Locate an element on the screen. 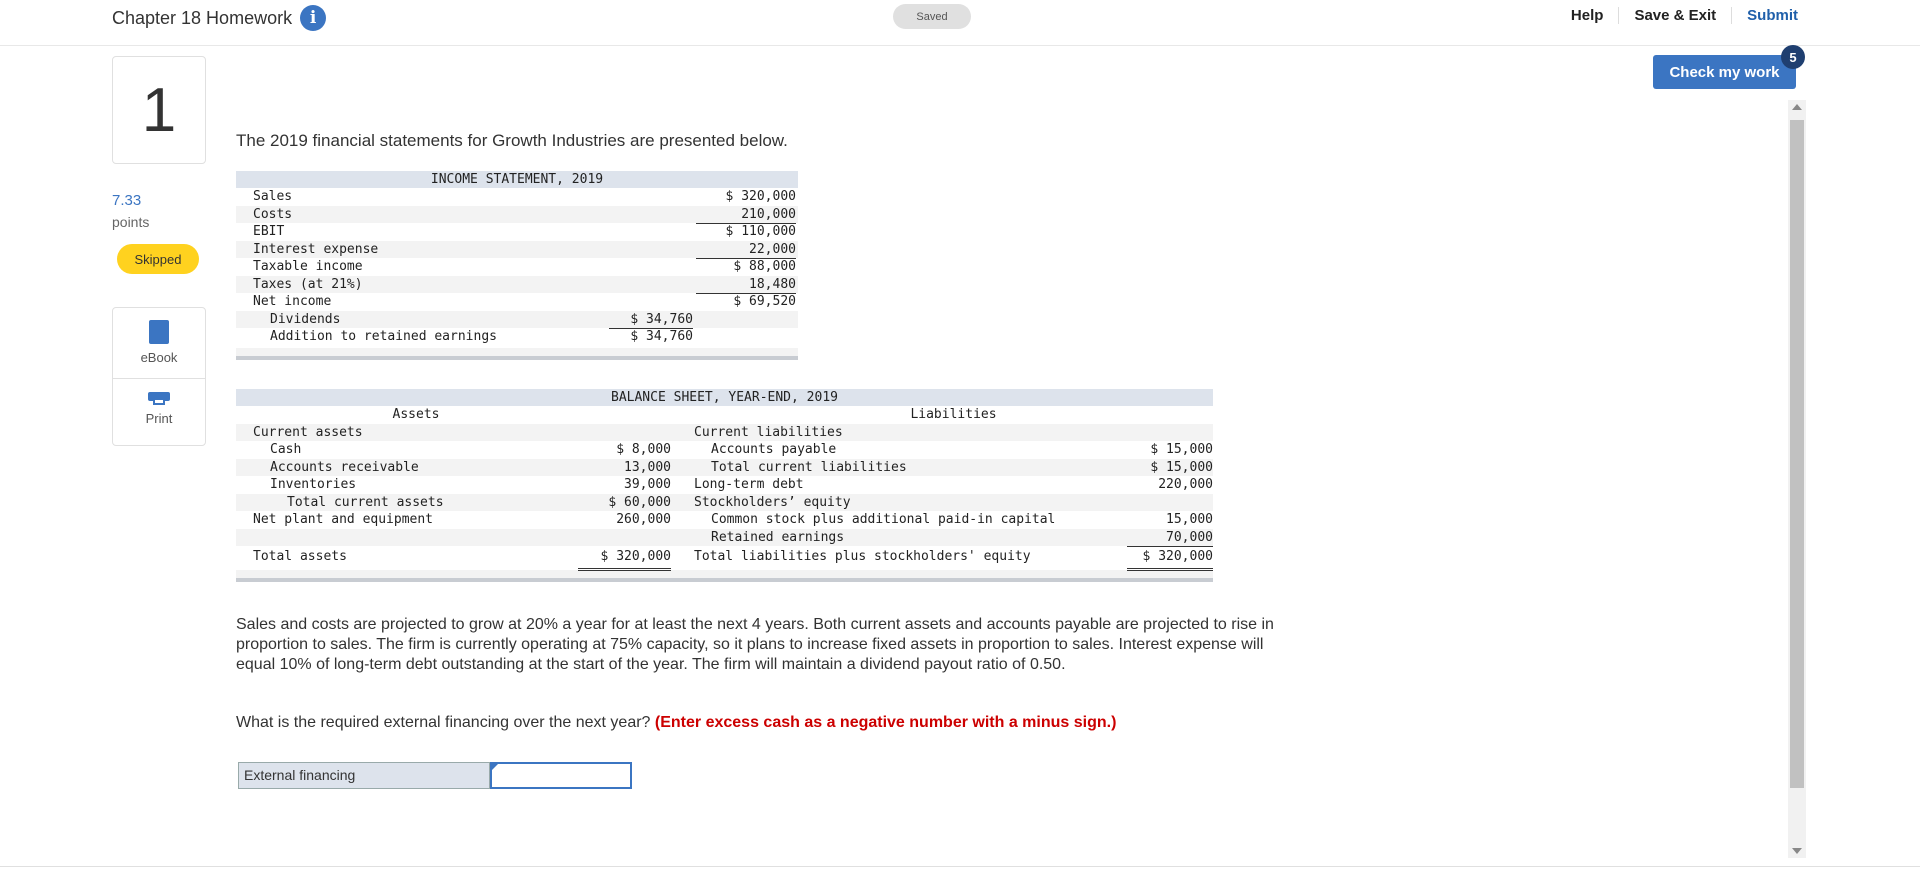  info-icon: i is located at coordinates (313, 18).